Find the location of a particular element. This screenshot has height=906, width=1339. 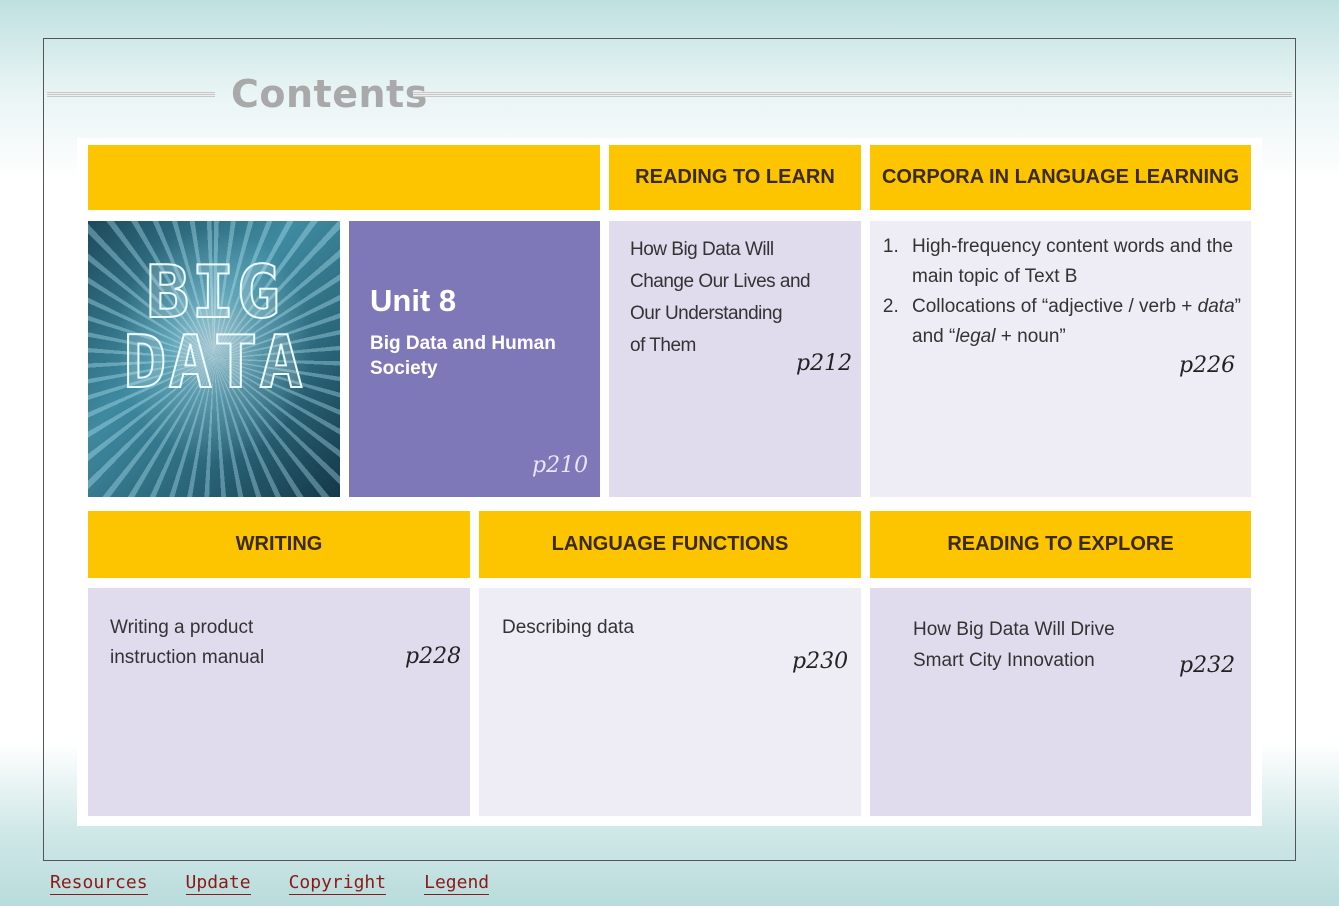

contents-heading: Contents is located at coordinates (669, 95).